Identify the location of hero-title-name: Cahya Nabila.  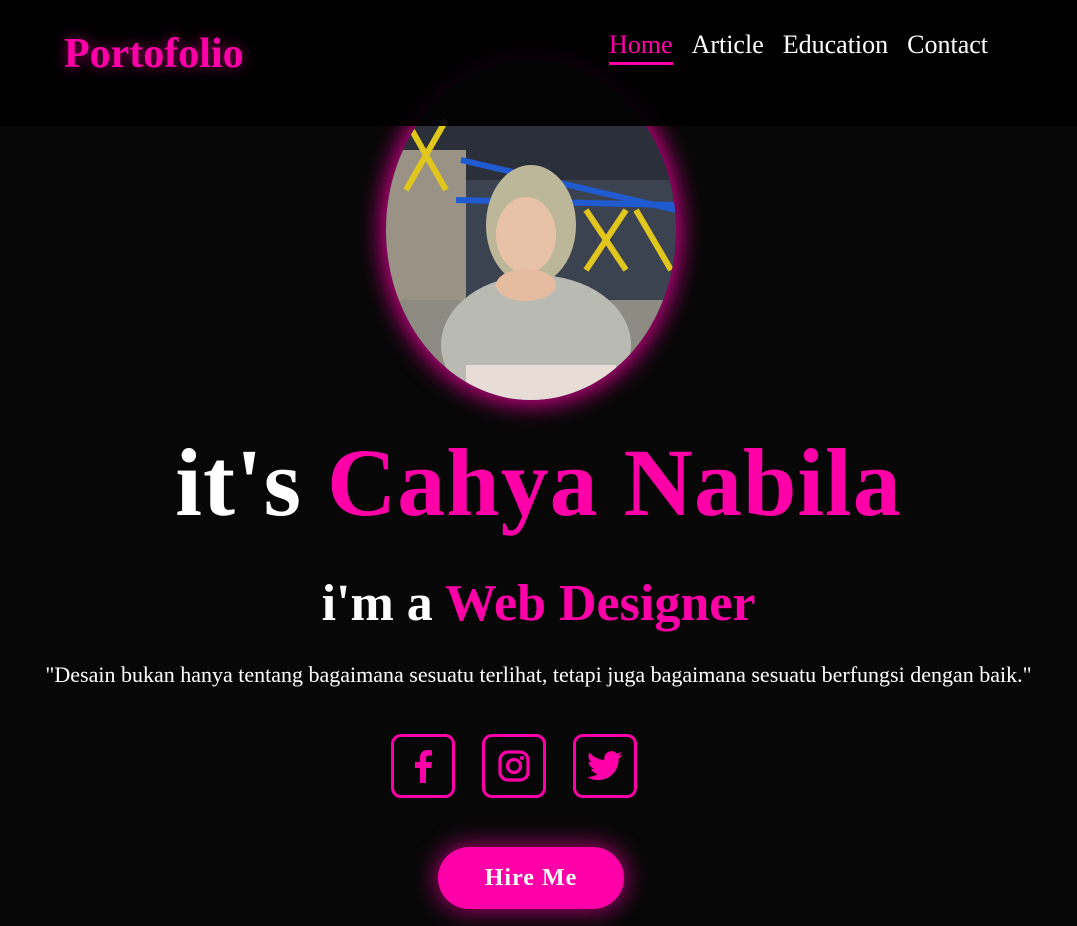
(614, 482).